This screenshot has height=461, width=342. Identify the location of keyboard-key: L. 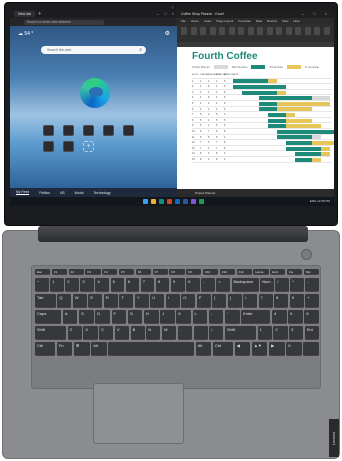
(200, 316).